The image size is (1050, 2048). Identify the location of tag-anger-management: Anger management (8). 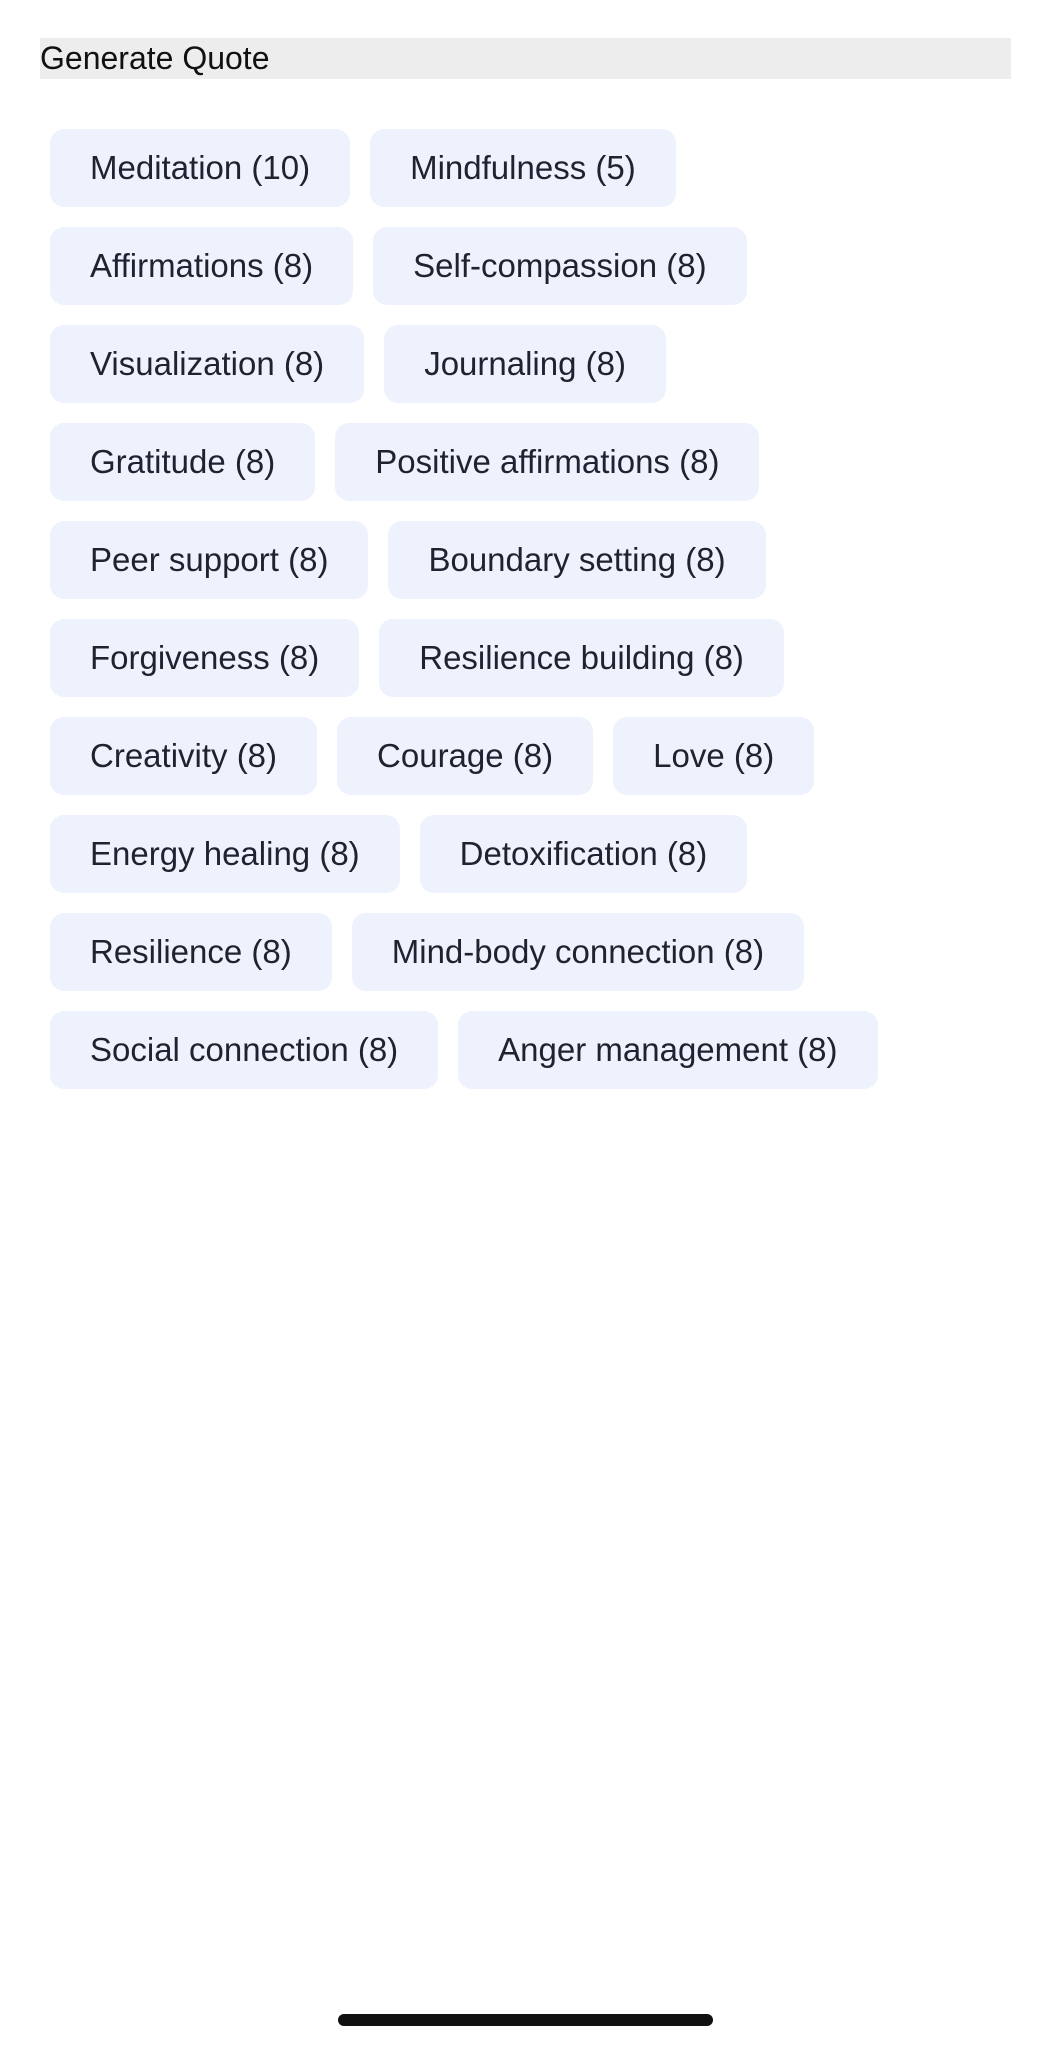
(668, 1050).